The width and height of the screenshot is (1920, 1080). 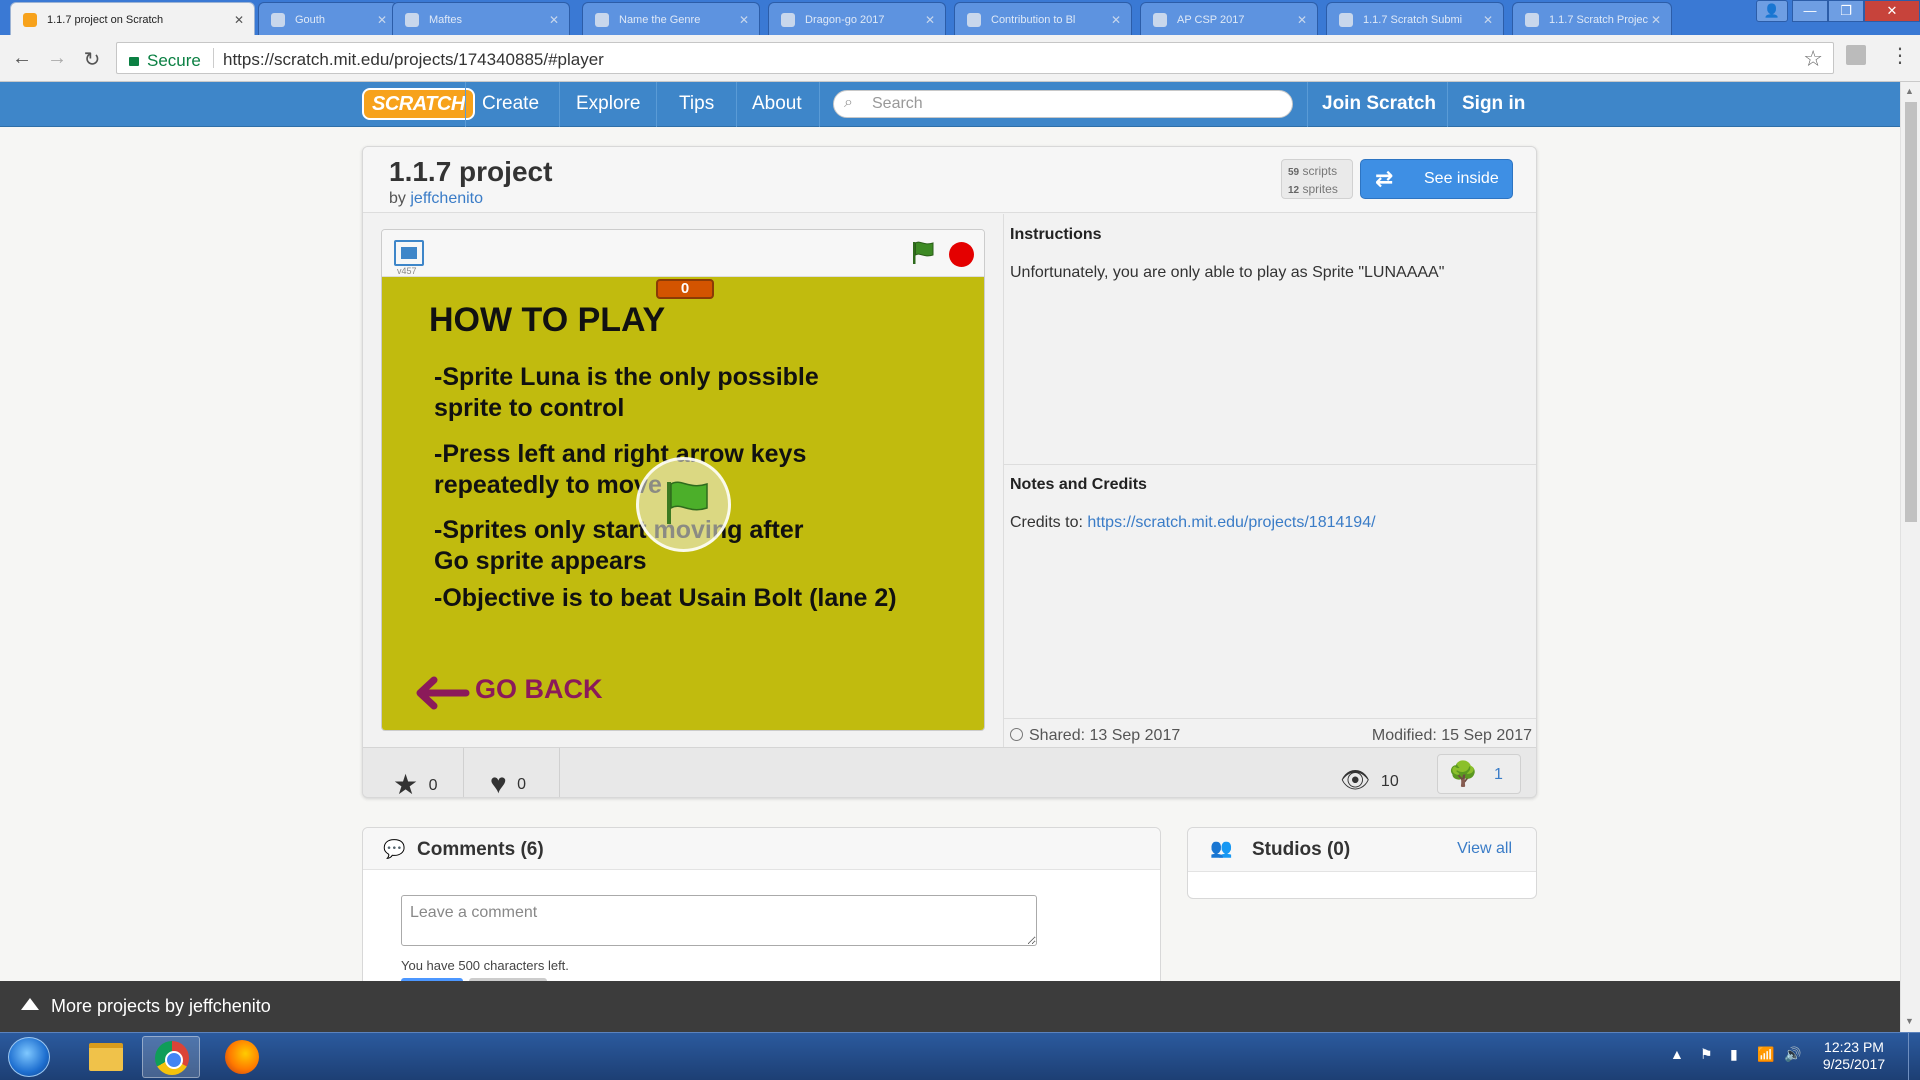 What do you see at coordinates (30, 20) in the screenshot?
I see `scratch-favicon-icon` at bounding box center [30, 20].